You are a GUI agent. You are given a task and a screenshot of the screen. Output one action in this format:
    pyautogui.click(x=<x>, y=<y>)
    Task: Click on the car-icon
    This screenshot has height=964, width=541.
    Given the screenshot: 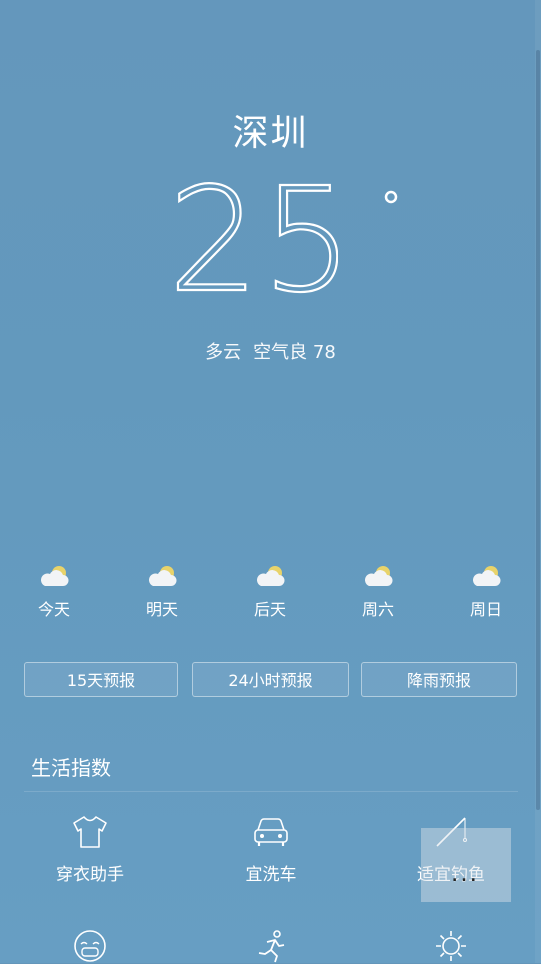 What is the action you would take?
    pyautogui.click(x=271, y=832)
    